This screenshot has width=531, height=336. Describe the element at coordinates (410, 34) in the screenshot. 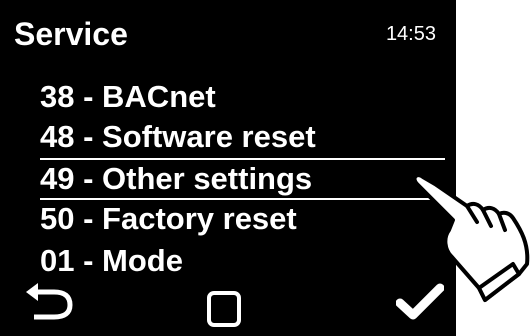

I see `clock: 14:53` at that location.